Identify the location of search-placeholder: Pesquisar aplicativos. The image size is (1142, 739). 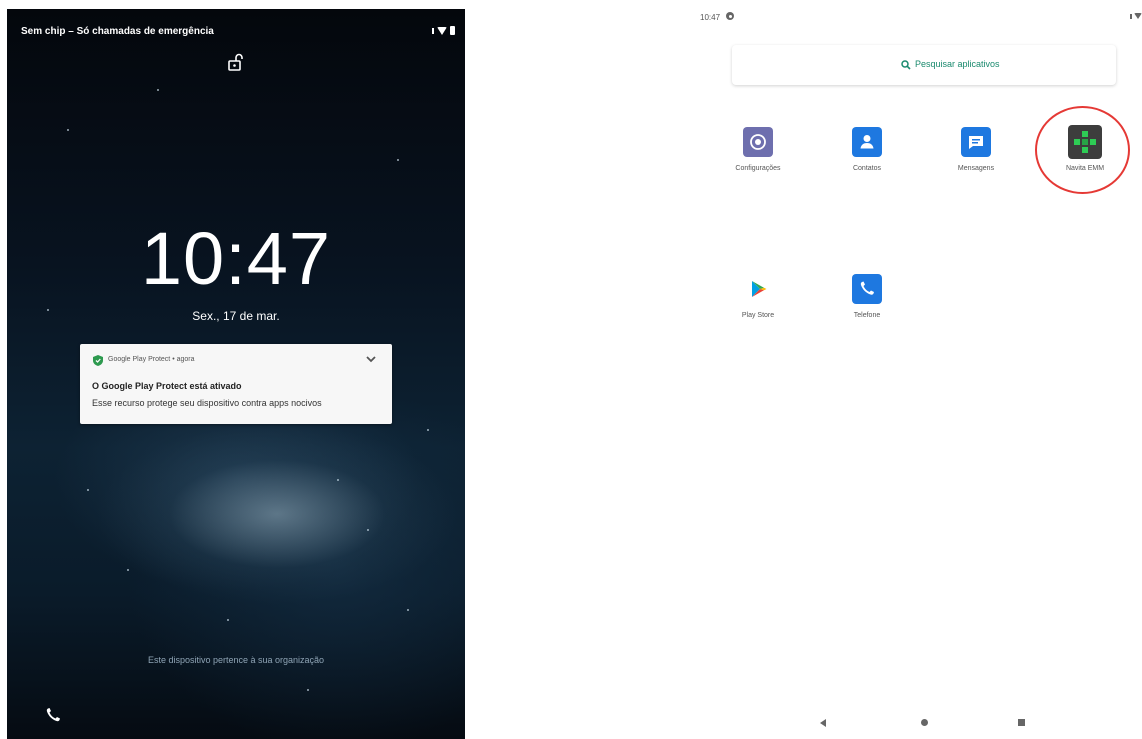
(957, 64).